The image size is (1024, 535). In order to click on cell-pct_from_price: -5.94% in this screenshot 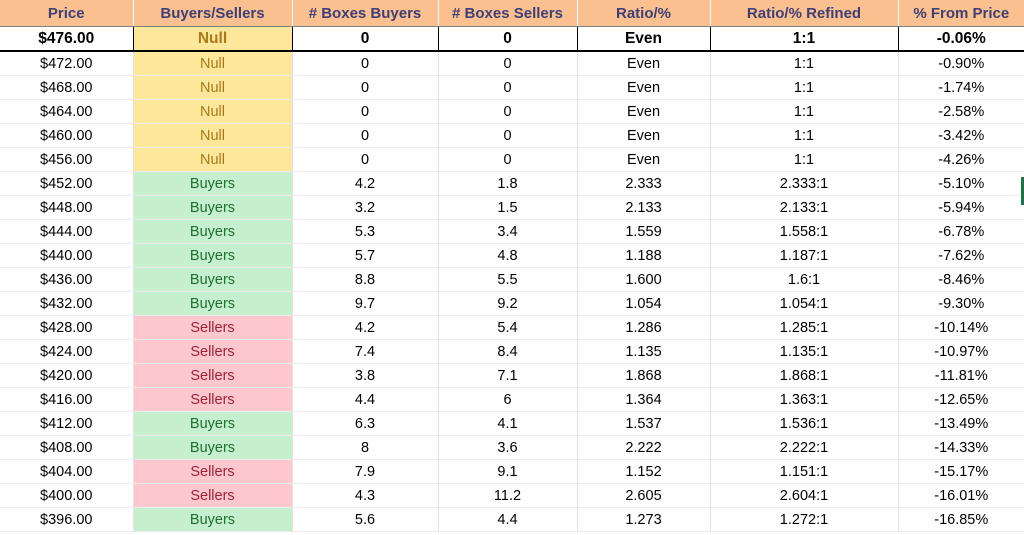, I will do `click(961, 207)`.